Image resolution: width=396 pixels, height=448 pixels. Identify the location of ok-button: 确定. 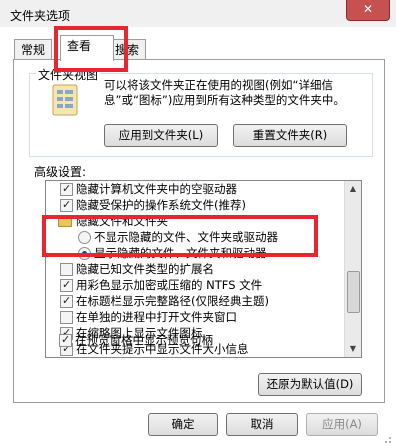
(183, 424).